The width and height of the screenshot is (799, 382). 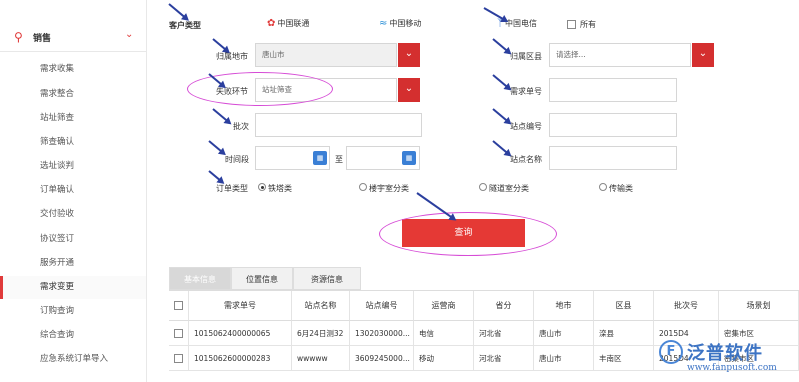 I want to click on all-checkbox-label: 所有, so click(x=588, y=24).